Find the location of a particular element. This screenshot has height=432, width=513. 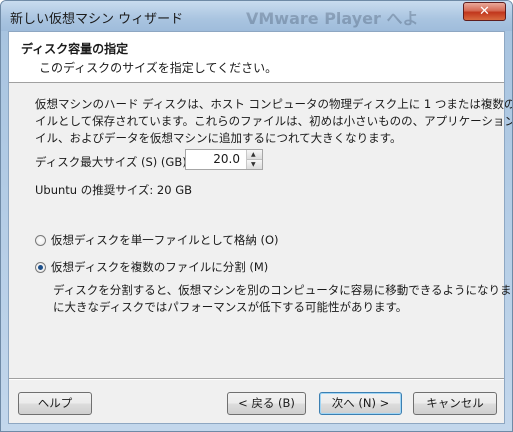

next-button: 次へ (N) > is located at coordinates (360, 403).